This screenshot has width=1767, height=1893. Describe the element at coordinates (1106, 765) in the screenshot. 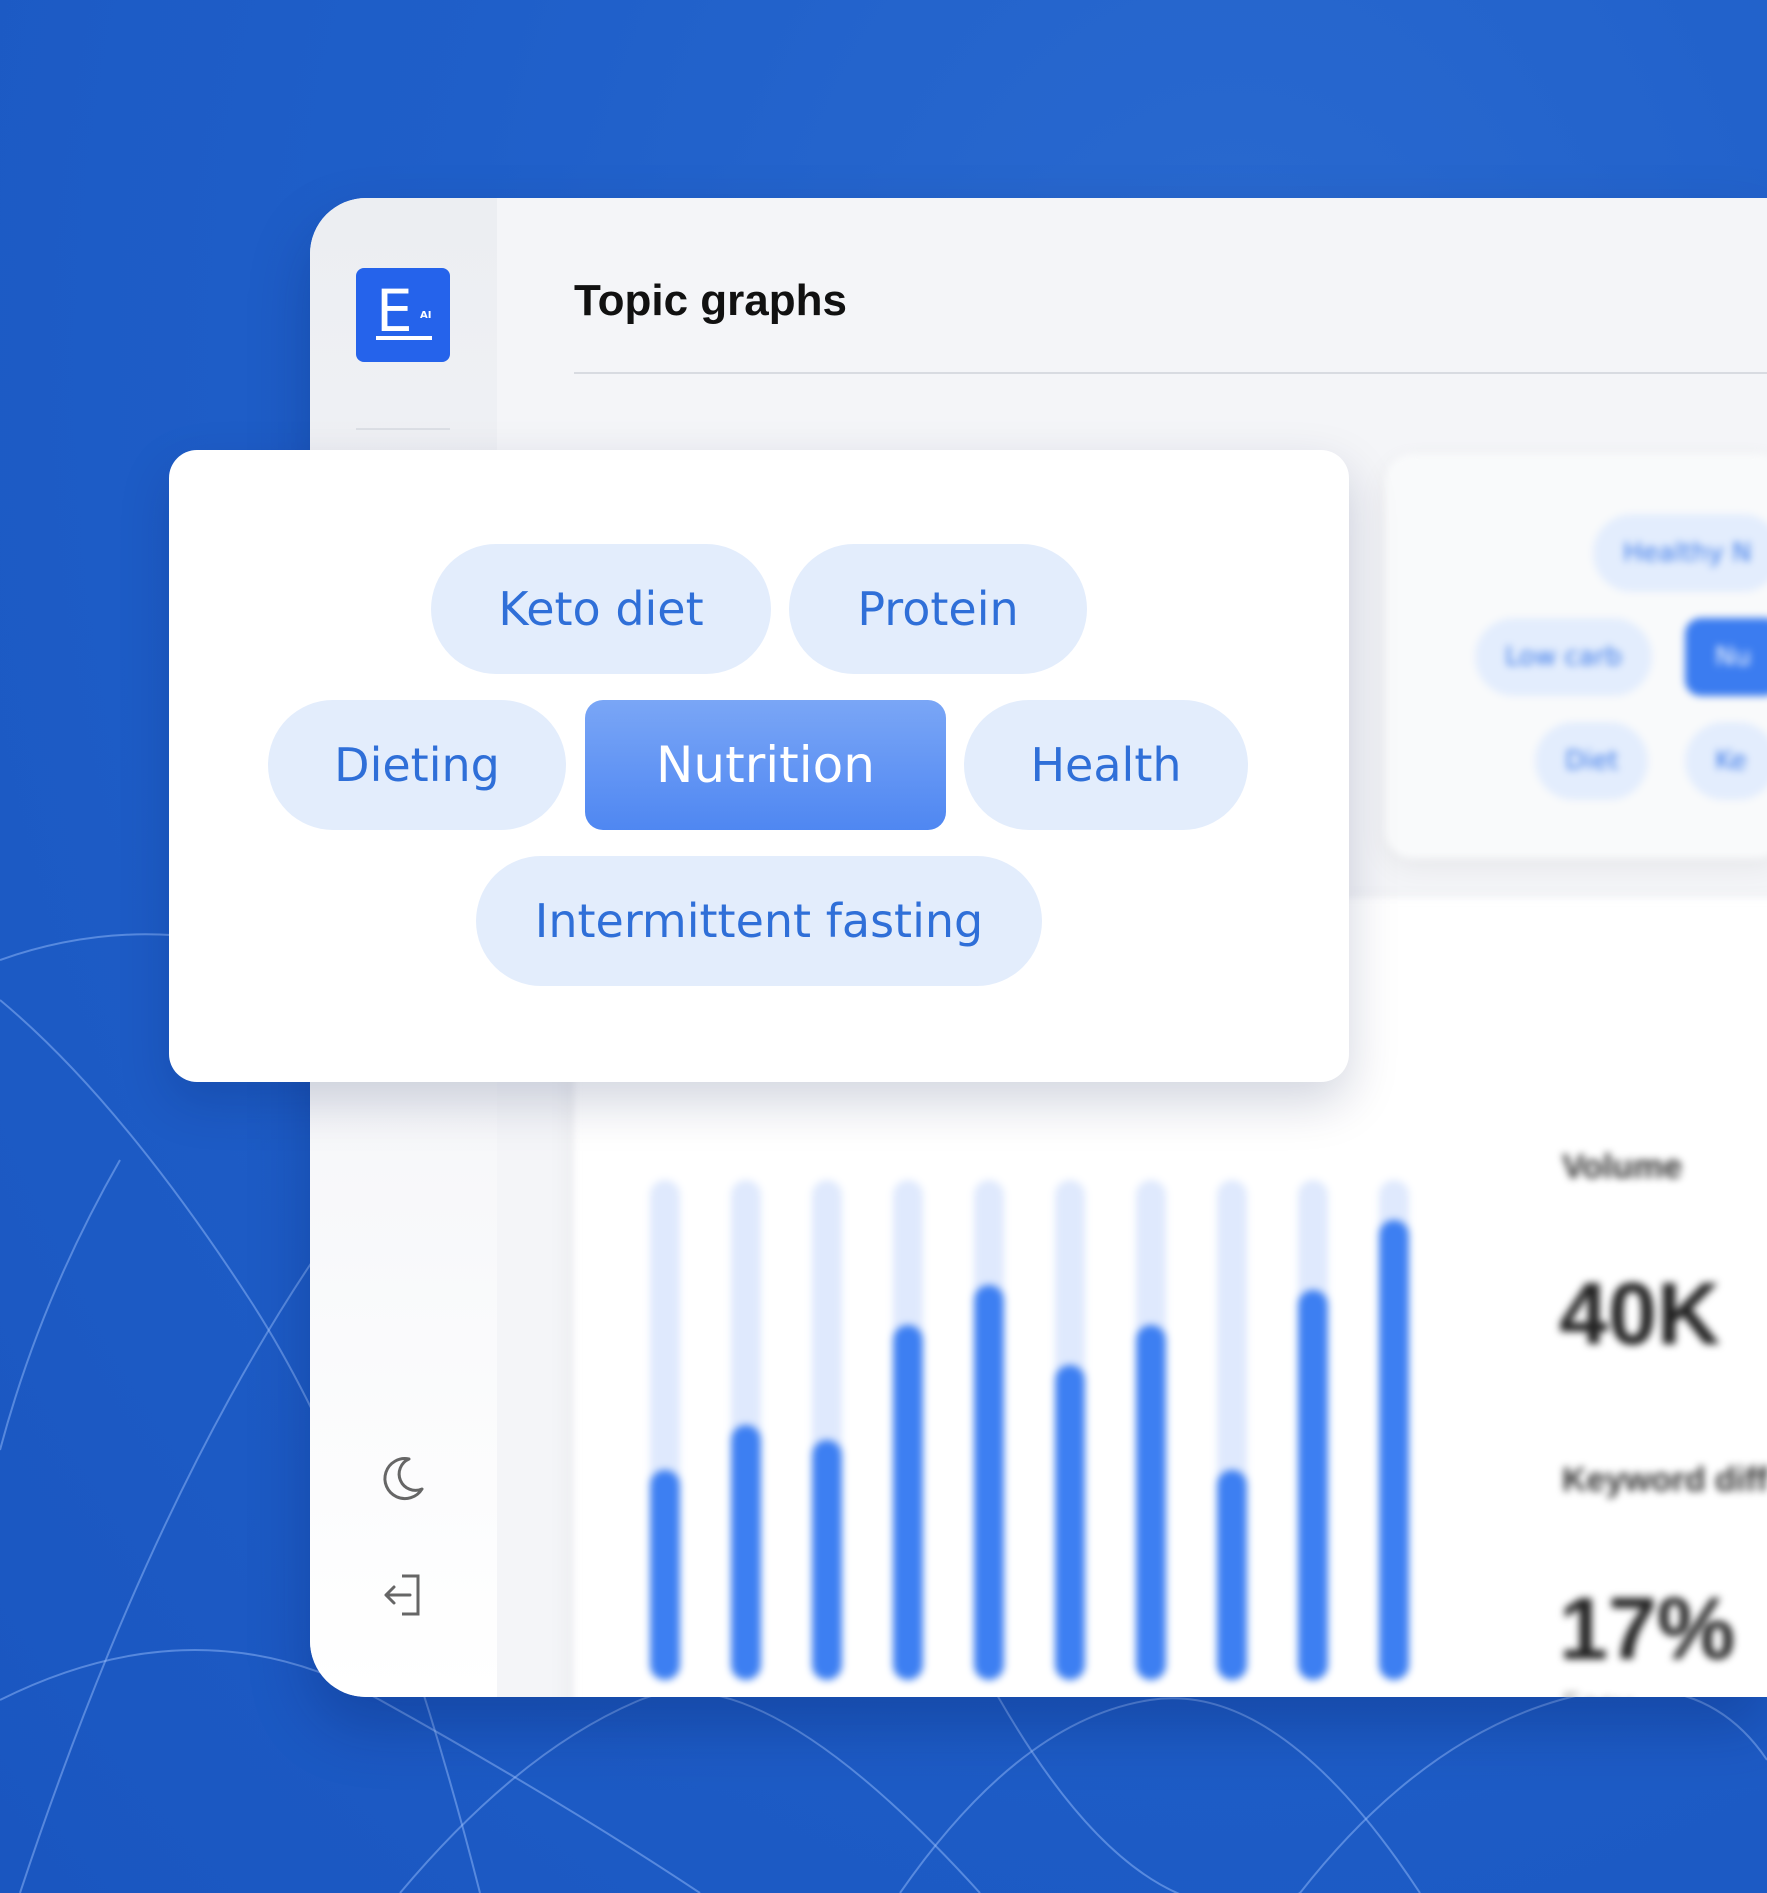

I see `topic-chip-health: Health` at that location.